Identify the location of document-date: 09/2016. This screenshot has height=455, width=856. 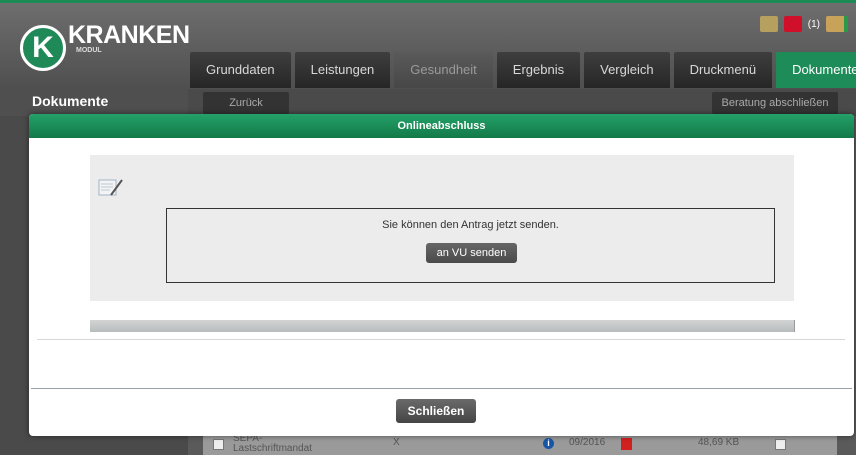
(587, 442).